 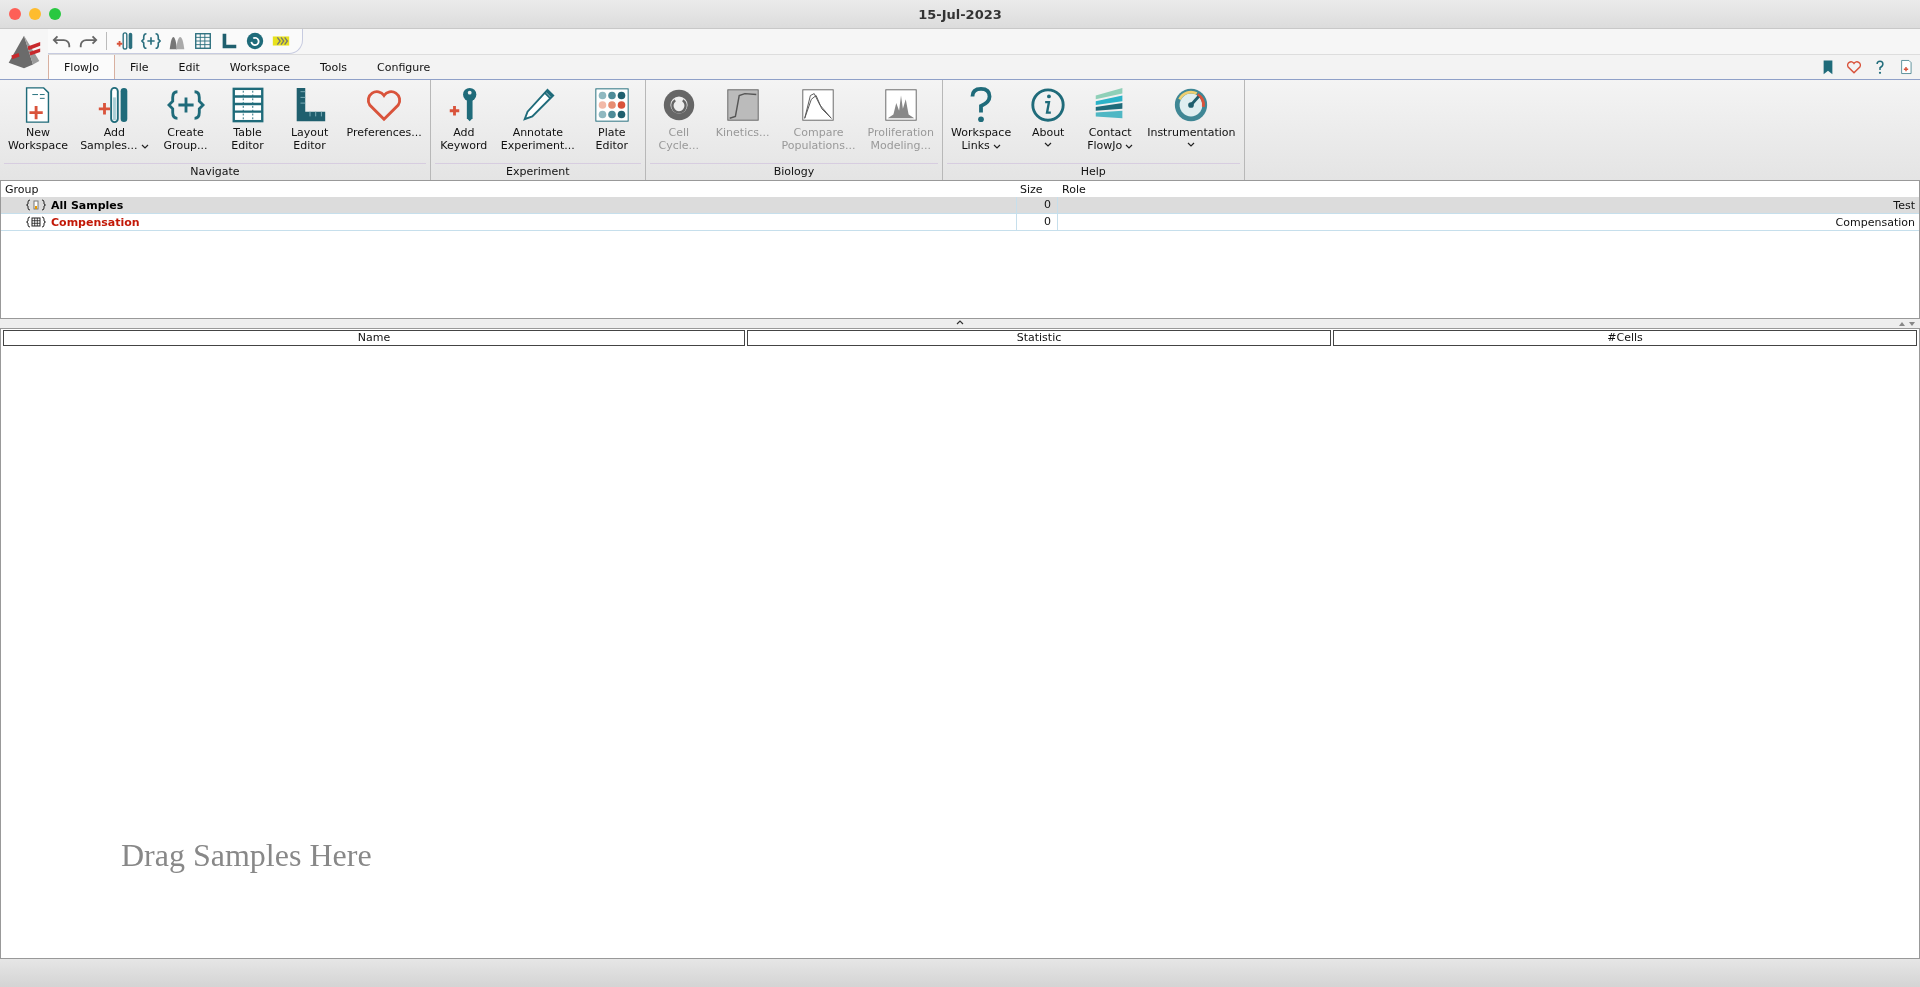 What do you see at coordinates (960, 322) in the screenshot?
I see `collapse-caret-icon` at bounding box center [960, 322].